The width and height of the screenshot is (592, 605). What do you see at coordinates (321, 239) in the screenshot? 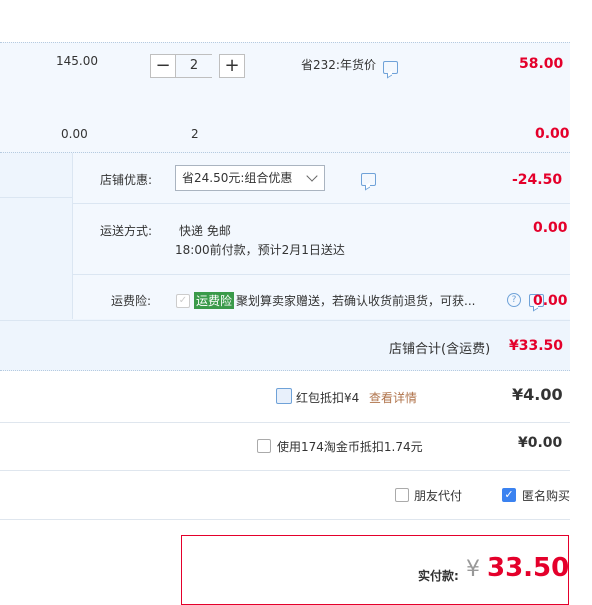
I see `shipping-row` at bounding box center [321, 239].